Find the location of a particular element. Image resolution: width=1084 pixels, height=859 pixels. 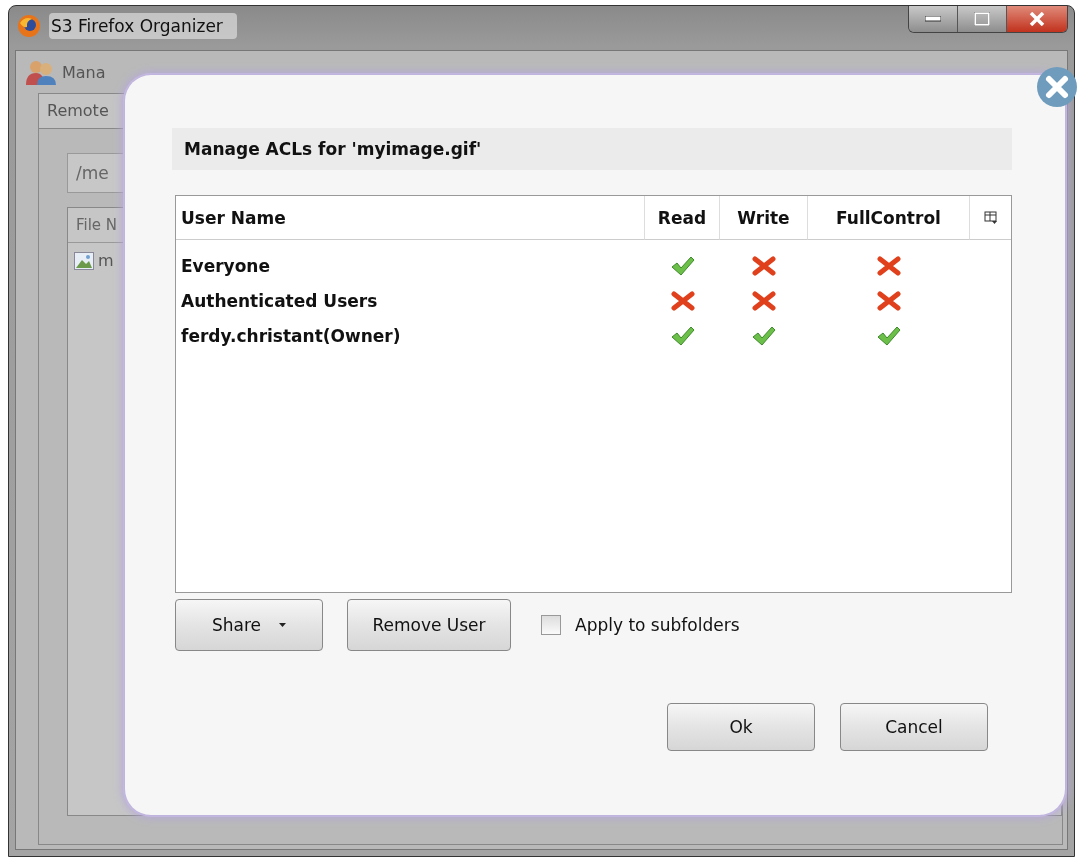

column-header: Write is located at coordinates (764, 218).